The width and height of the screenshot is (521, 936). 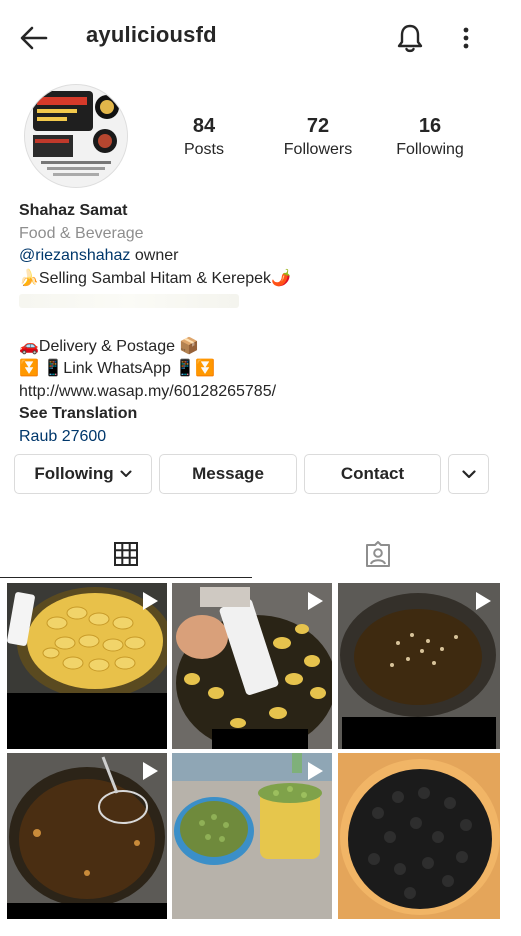 I want to click on suggested-accounts-button, so click(x=468, y=474).